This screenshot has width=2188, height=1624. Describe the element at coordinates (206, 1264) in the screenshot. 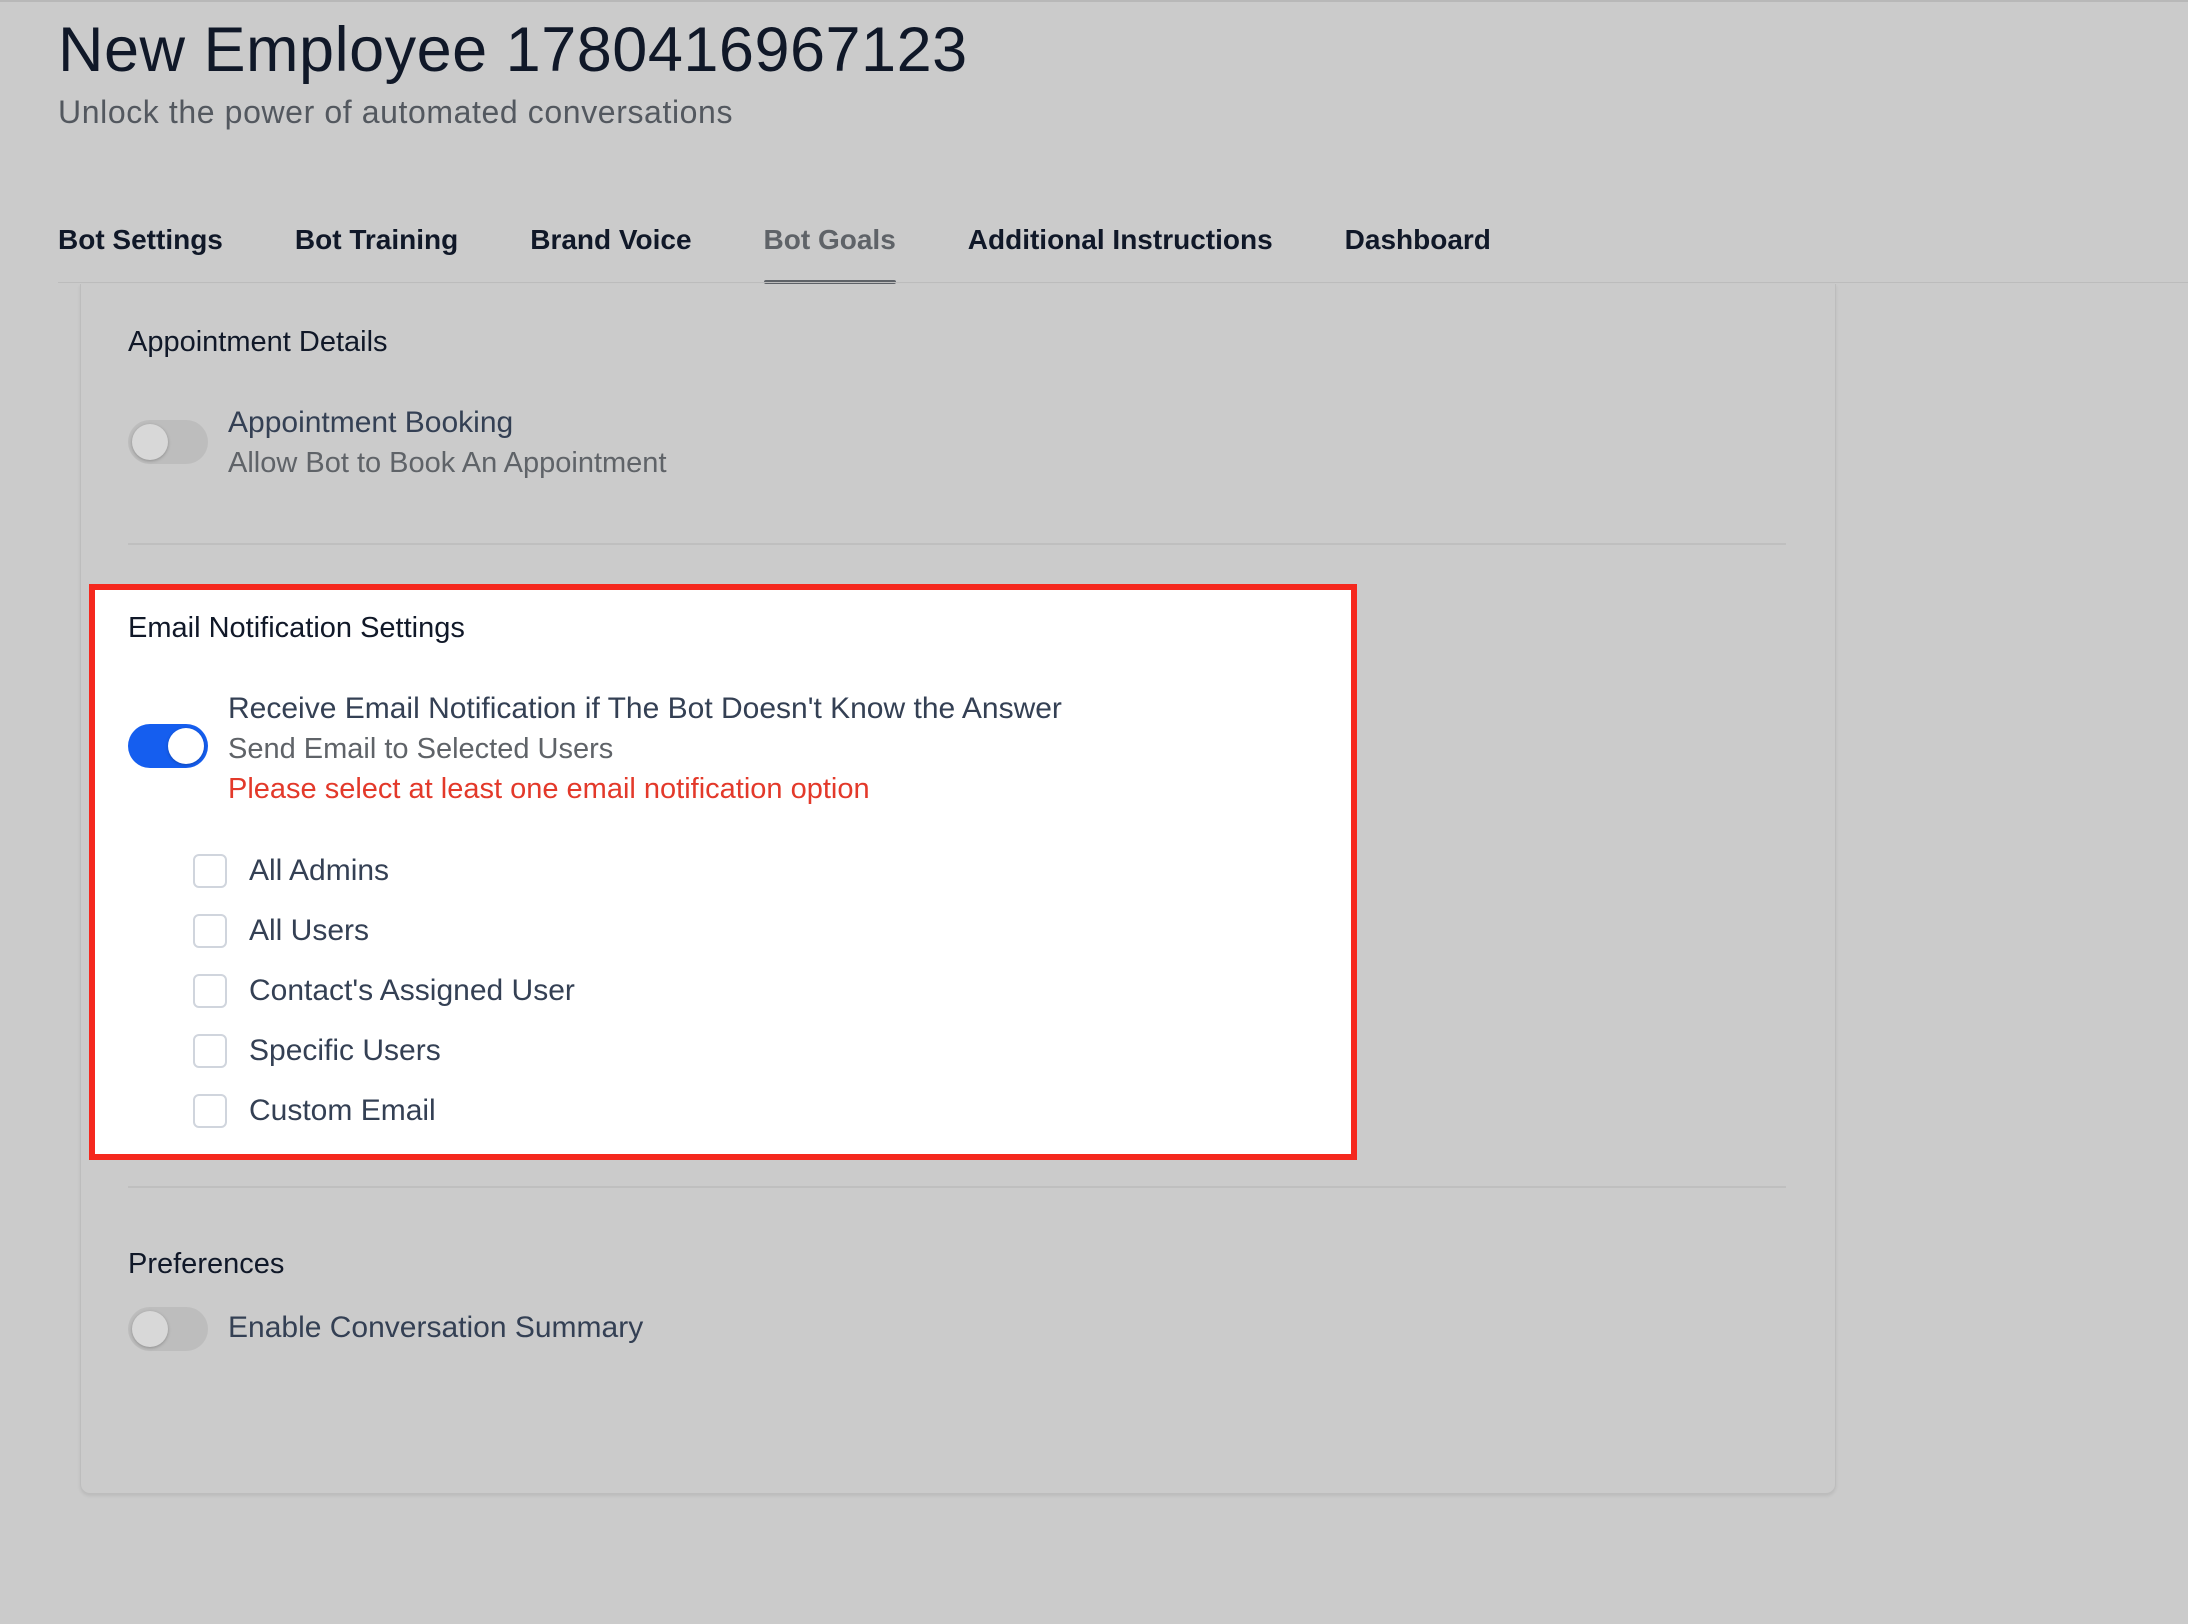

I see `preferences-section-title: Preferences` at that location.